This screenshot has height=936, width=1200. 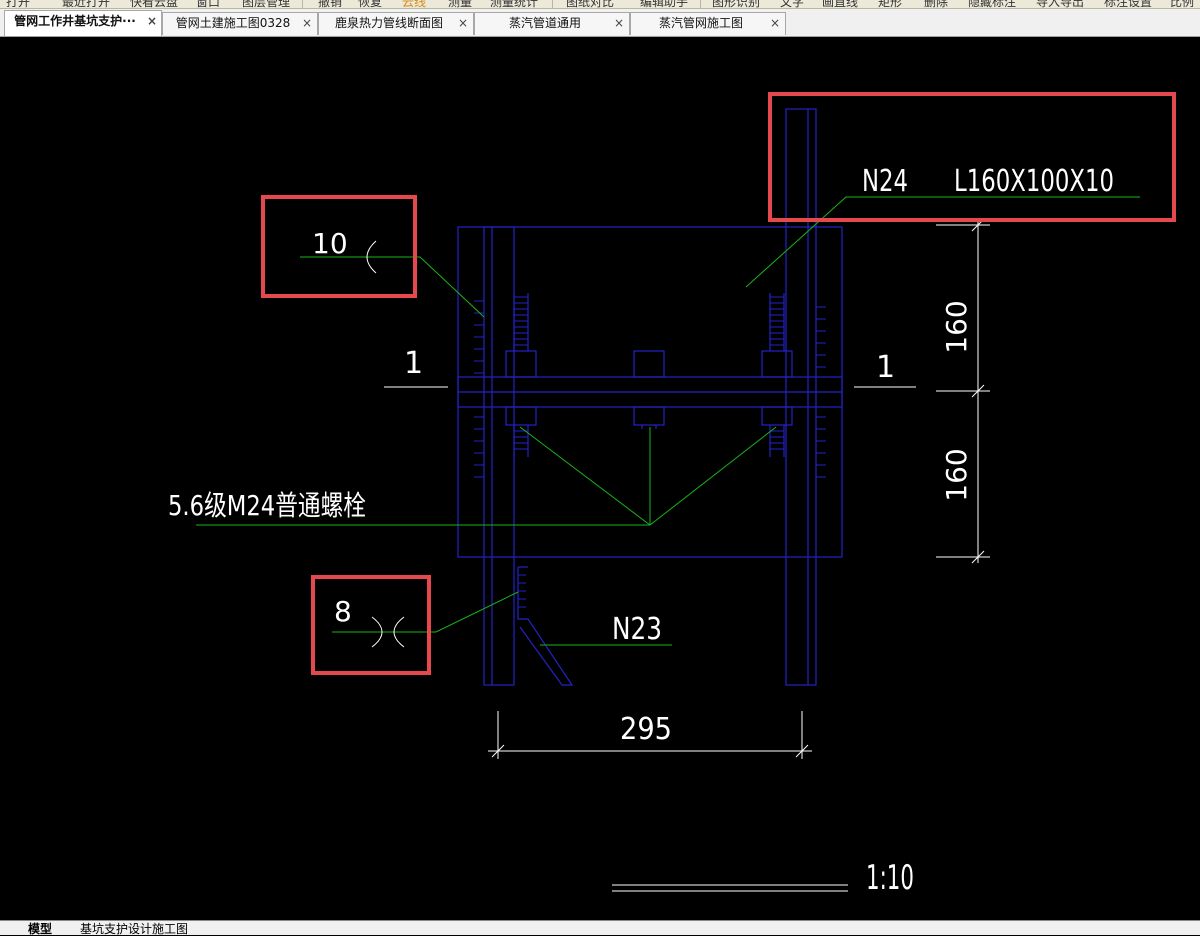 What do you see at coordinates (522, 591) in the screenshot?
I see `stiffener-weld-ticks` at bounding box center [522, 591].